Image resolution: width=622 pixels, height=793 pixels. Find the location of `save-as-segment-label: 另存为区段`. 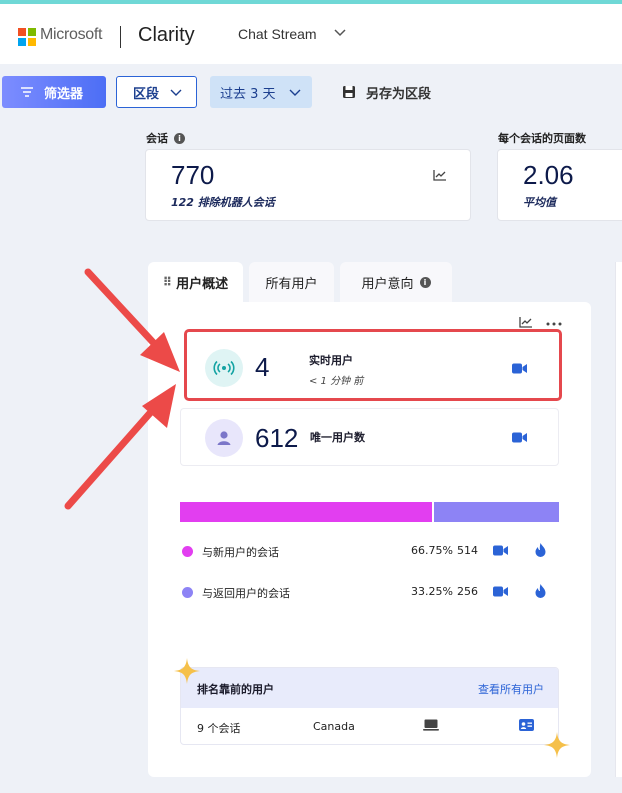

save-as-segment-label: 另存为区段 is located at coordinates (399, 94).